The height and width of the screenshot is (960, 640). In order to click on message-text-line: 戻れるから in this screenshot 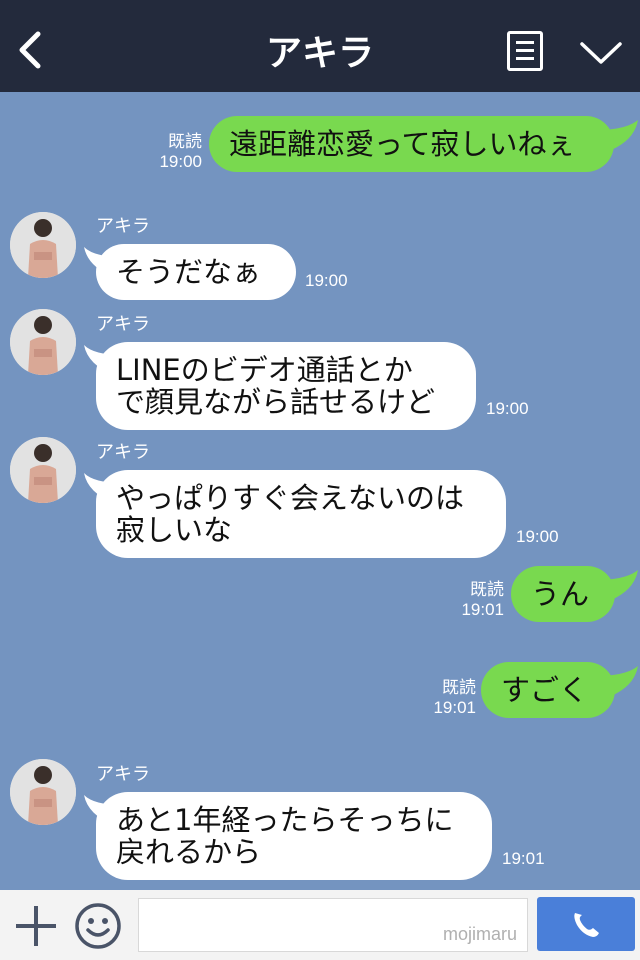, I will do `click(189, 852)`.